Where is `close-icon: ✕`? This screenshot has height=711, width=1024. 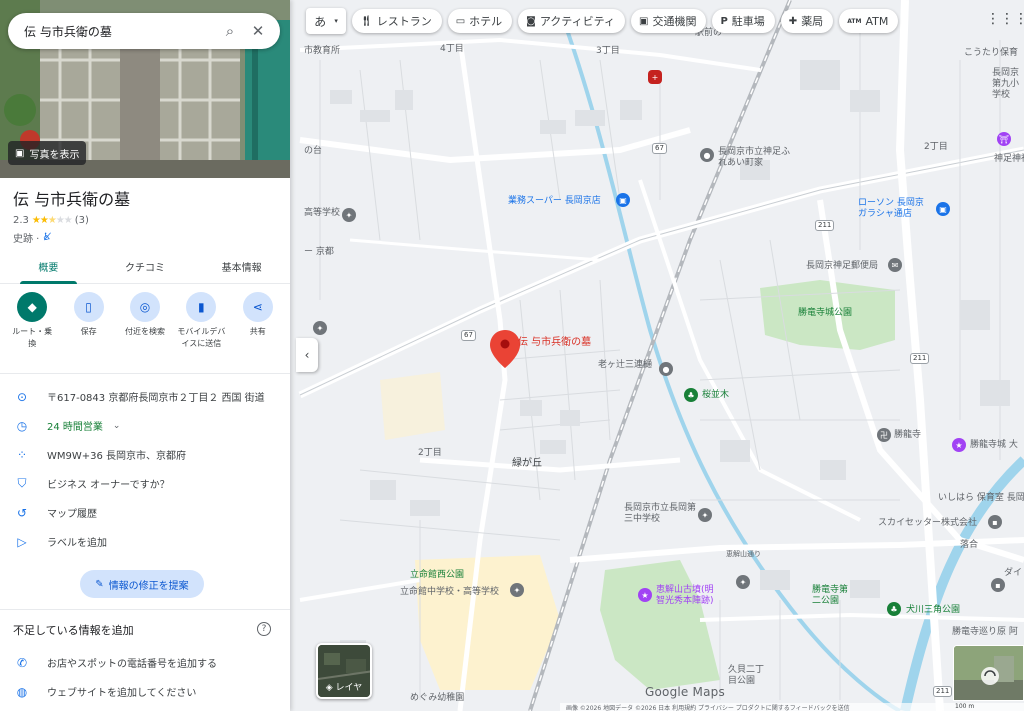 close-icon: ✕ is located at coordinates (258, 31).